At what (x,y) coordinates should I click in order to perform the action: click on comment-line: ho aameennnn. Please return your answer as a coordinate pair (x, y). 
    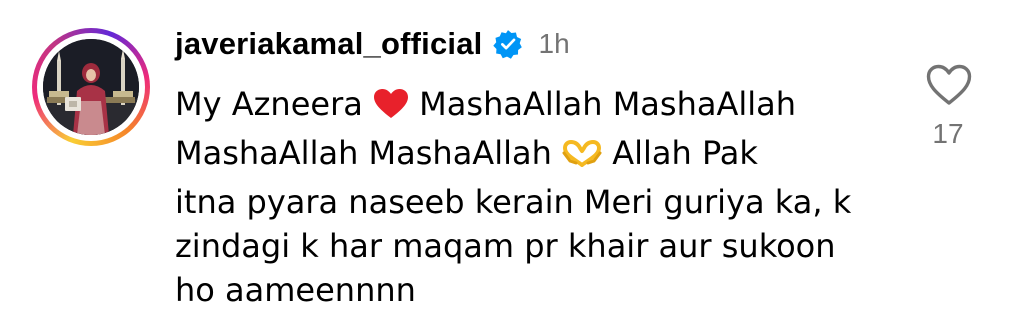
    Looking at the image, I should click on (295, 290).